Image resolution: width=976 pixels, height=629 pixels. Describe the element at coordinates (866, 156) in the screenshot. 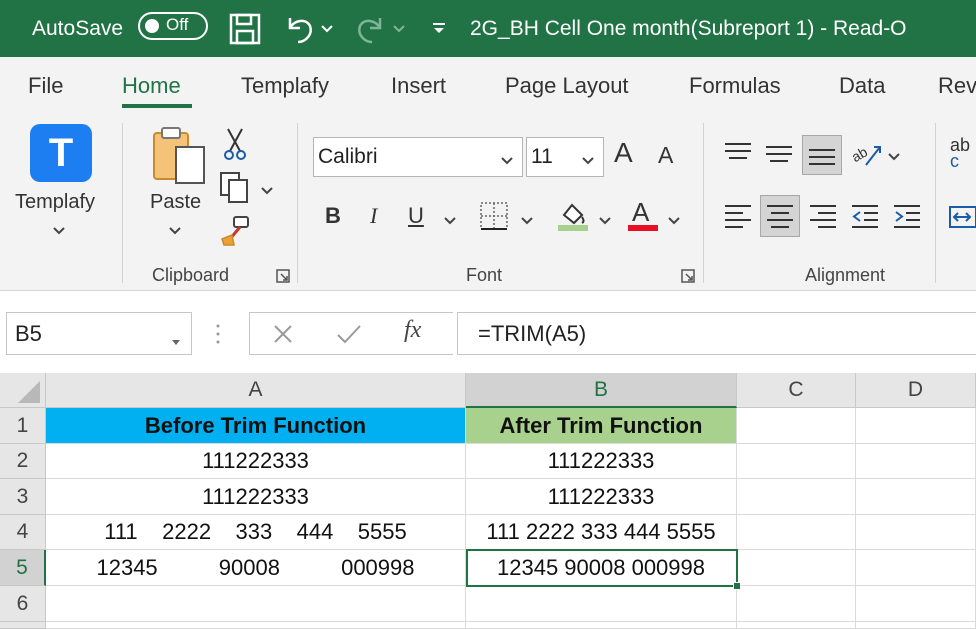

I see `orientation-icon: ab` at that location.